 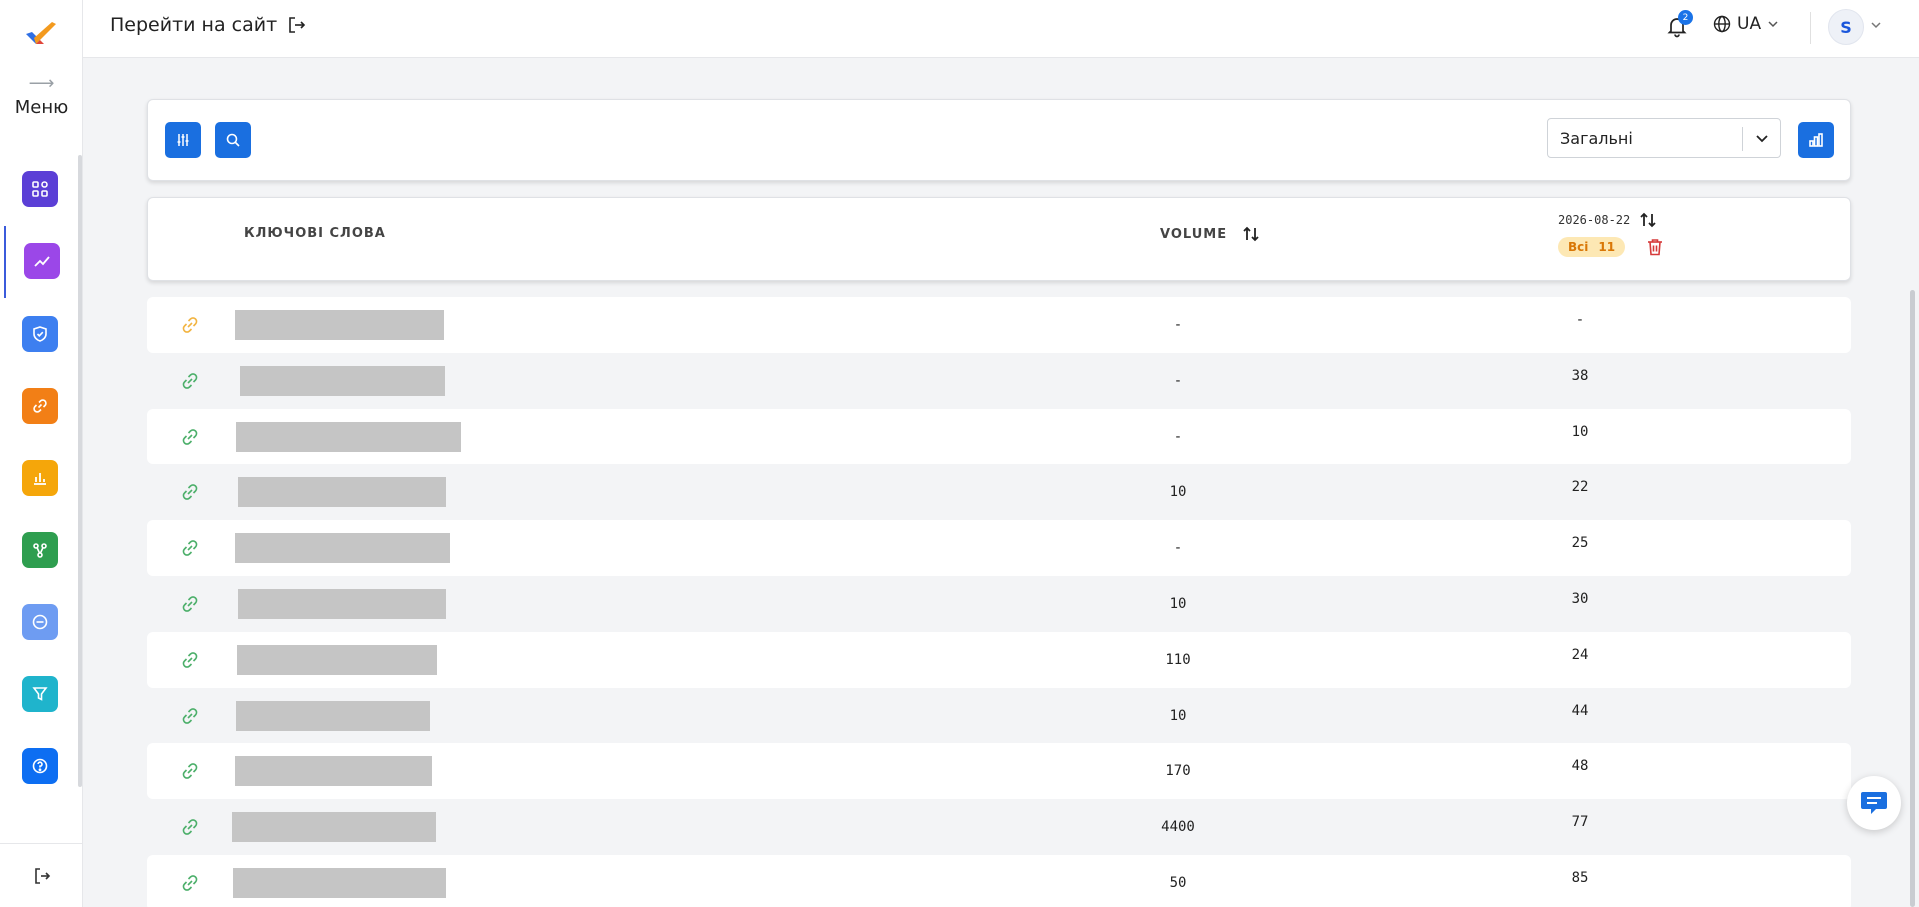 I want to click on bar-chart-icon, so click(x=40, y=479).